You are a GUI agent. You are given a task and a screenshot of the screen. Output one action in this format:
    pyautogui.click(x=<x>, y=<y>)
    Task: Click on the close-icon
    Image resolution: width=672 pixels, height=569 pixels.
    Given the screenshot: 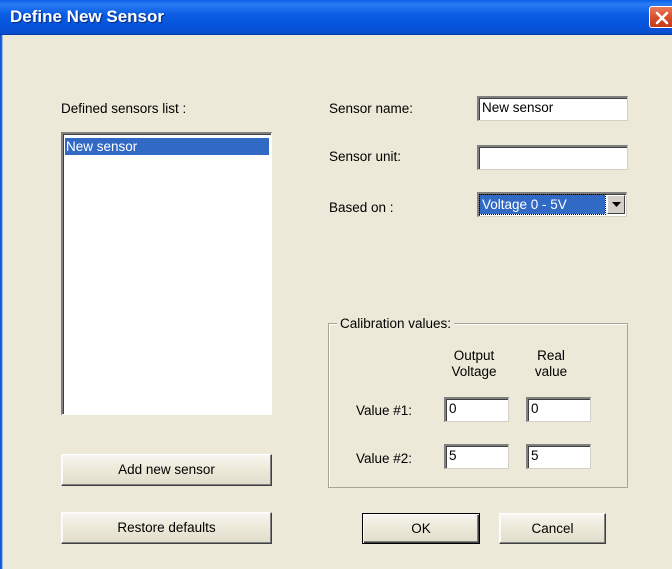 What is the action you would take?
    pyautogui.click(x=662, y=18)
    